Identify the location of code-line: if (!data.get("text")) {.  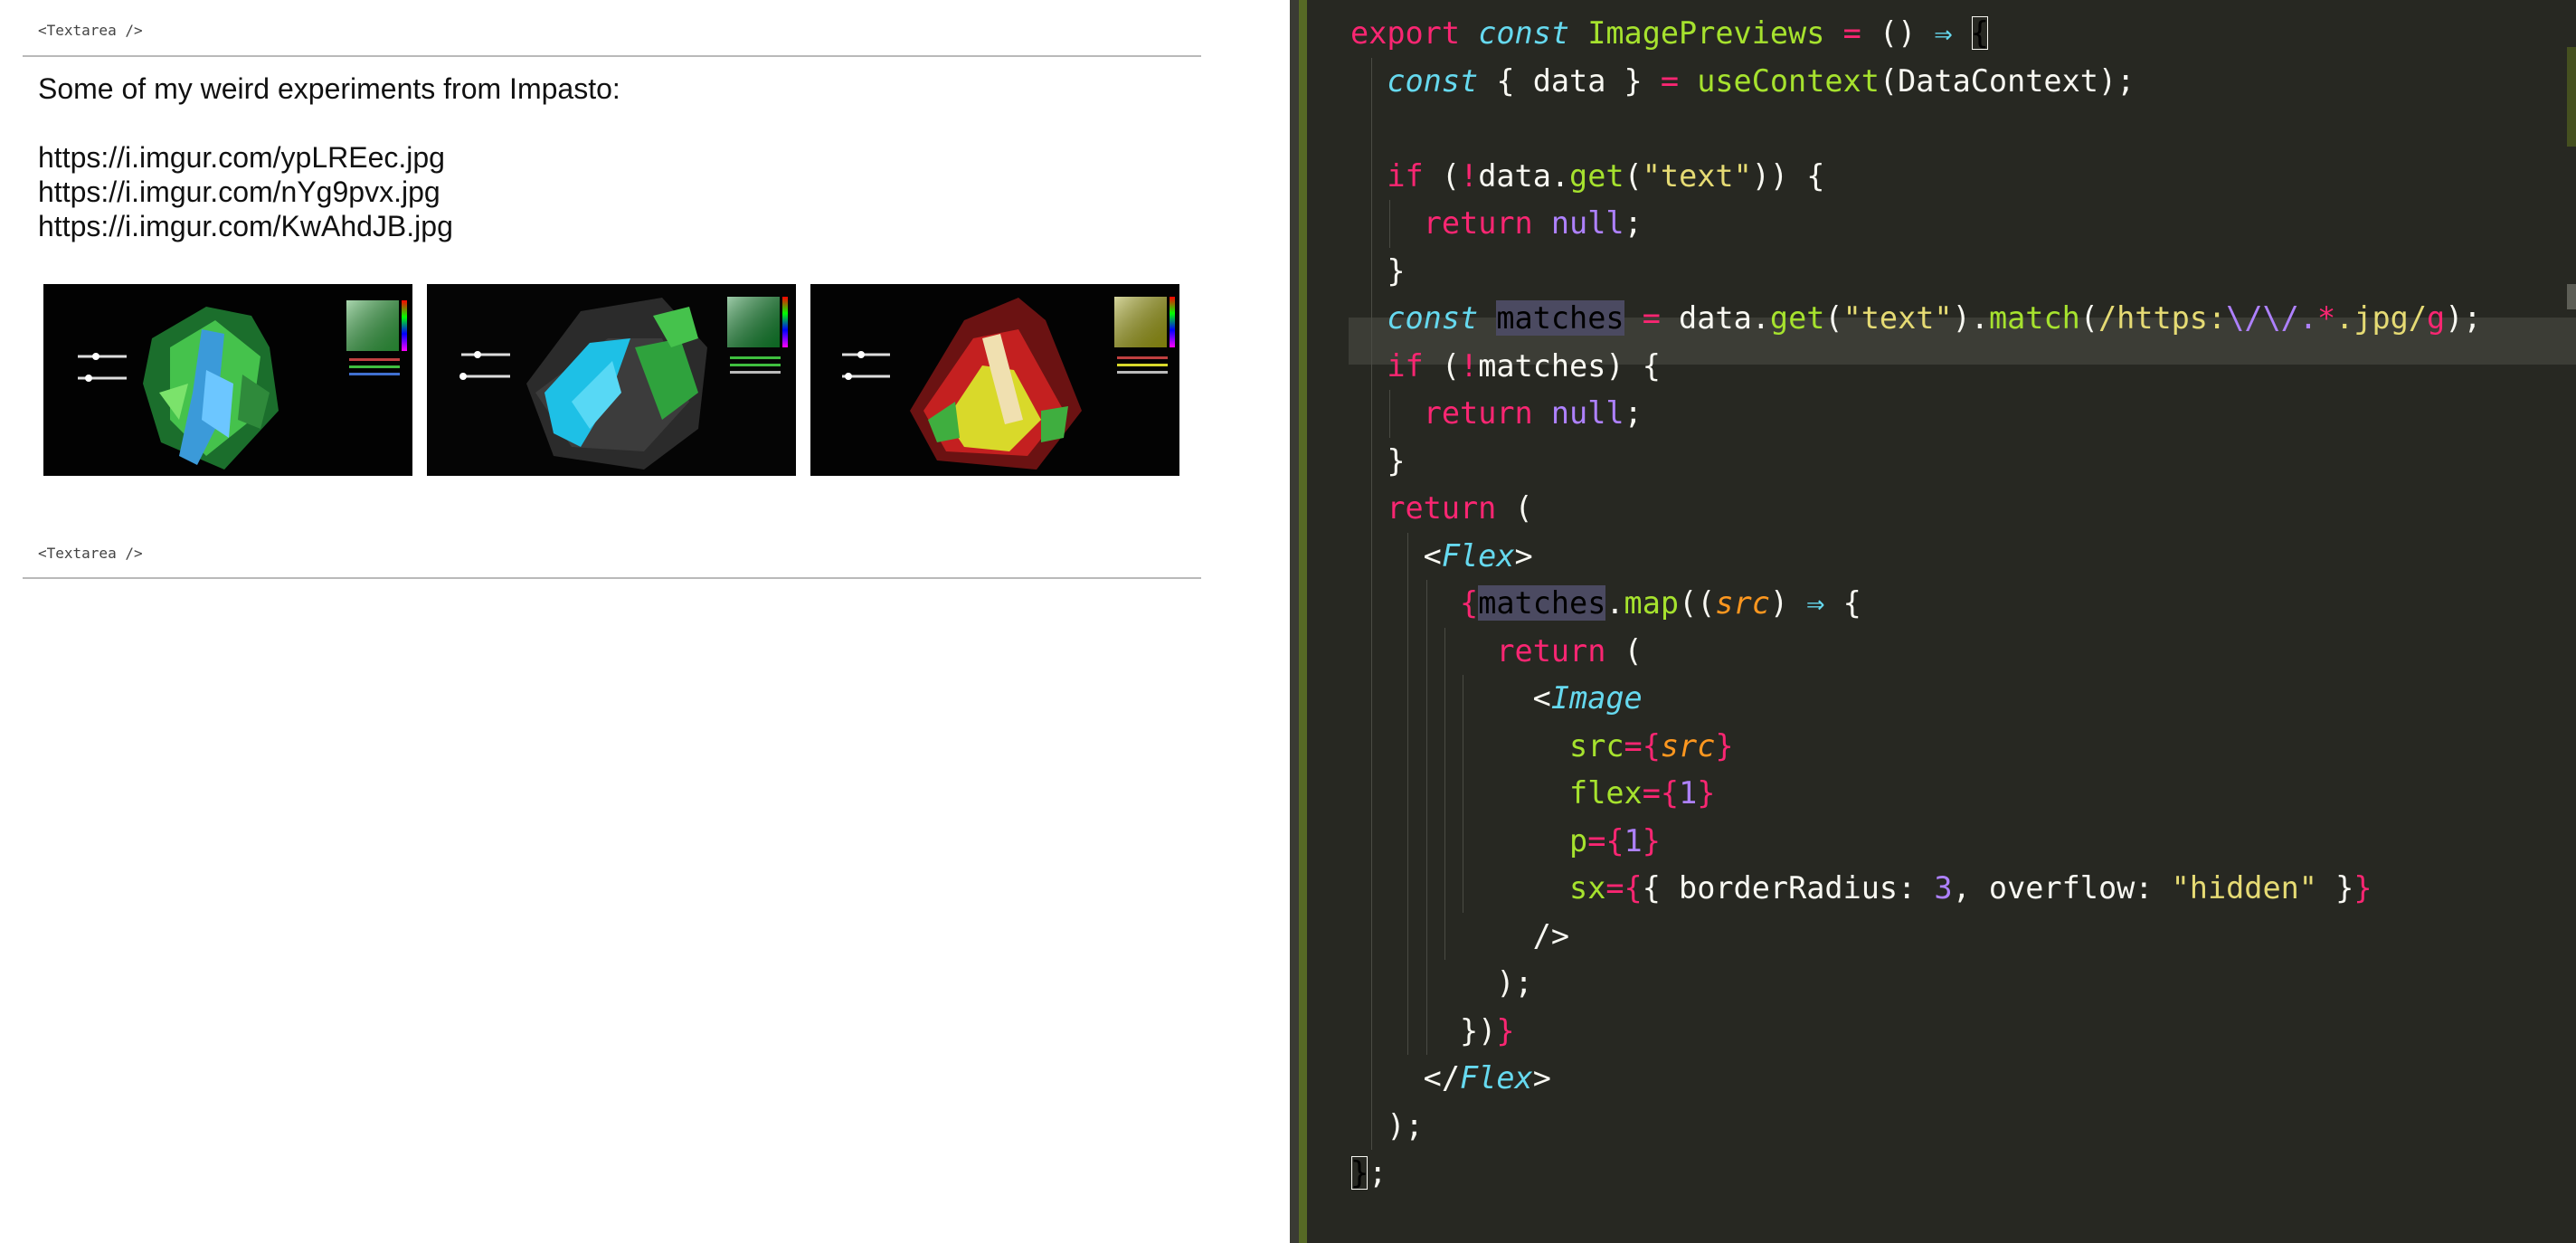
(1587, 176).